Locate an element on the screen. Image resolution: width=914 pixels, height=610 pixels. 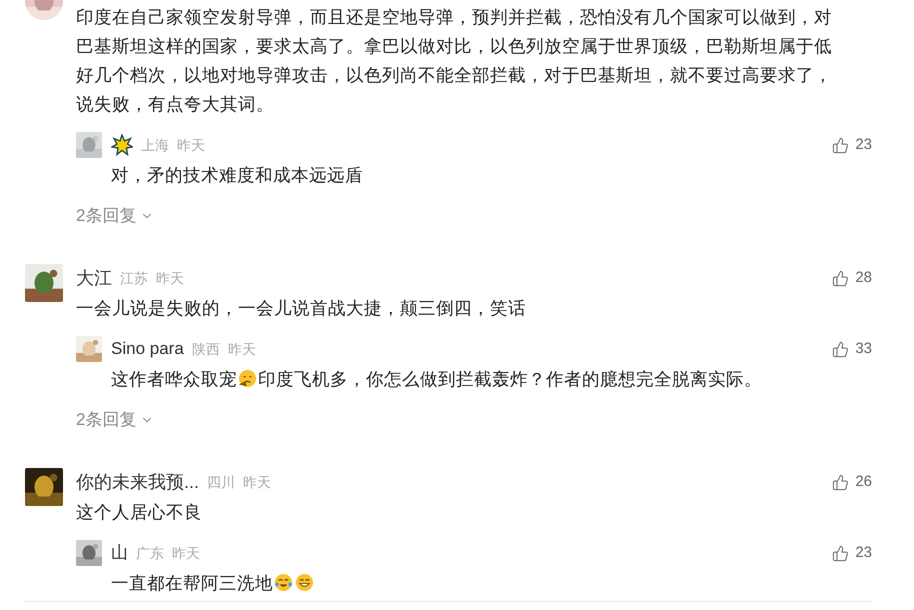
username: 山 is located at coordinates (119, 553).